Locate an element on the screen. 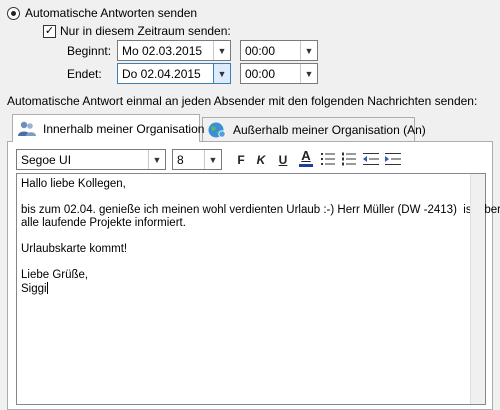  bullet-list-icon is located at coordinates (328, 160).